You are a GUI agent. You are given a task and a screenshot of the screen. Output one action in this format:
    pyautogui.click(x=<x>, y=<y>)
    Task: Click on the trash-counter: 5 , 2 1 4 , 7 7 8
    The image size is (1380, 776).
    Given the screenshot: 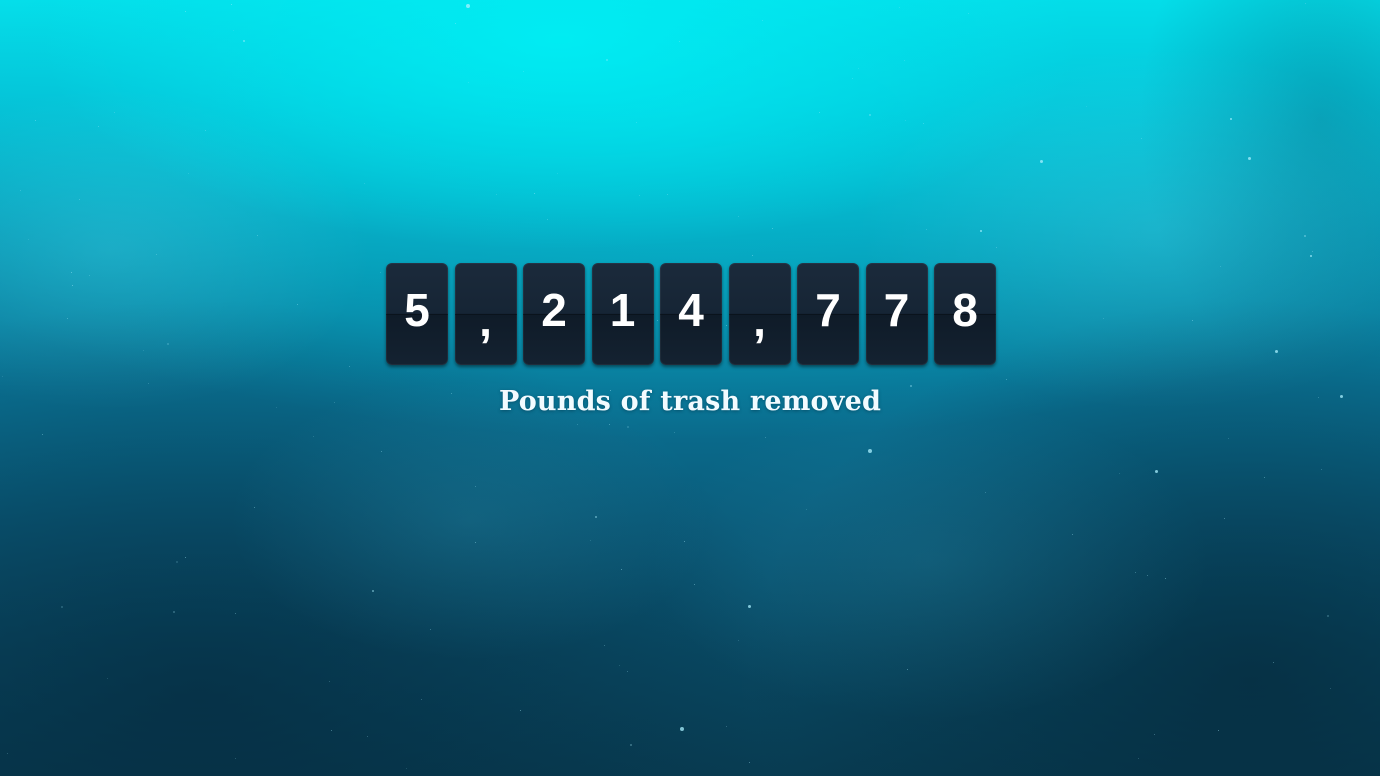 What is the action you would take?
    pyautogui.click(x=691, y=314)
    